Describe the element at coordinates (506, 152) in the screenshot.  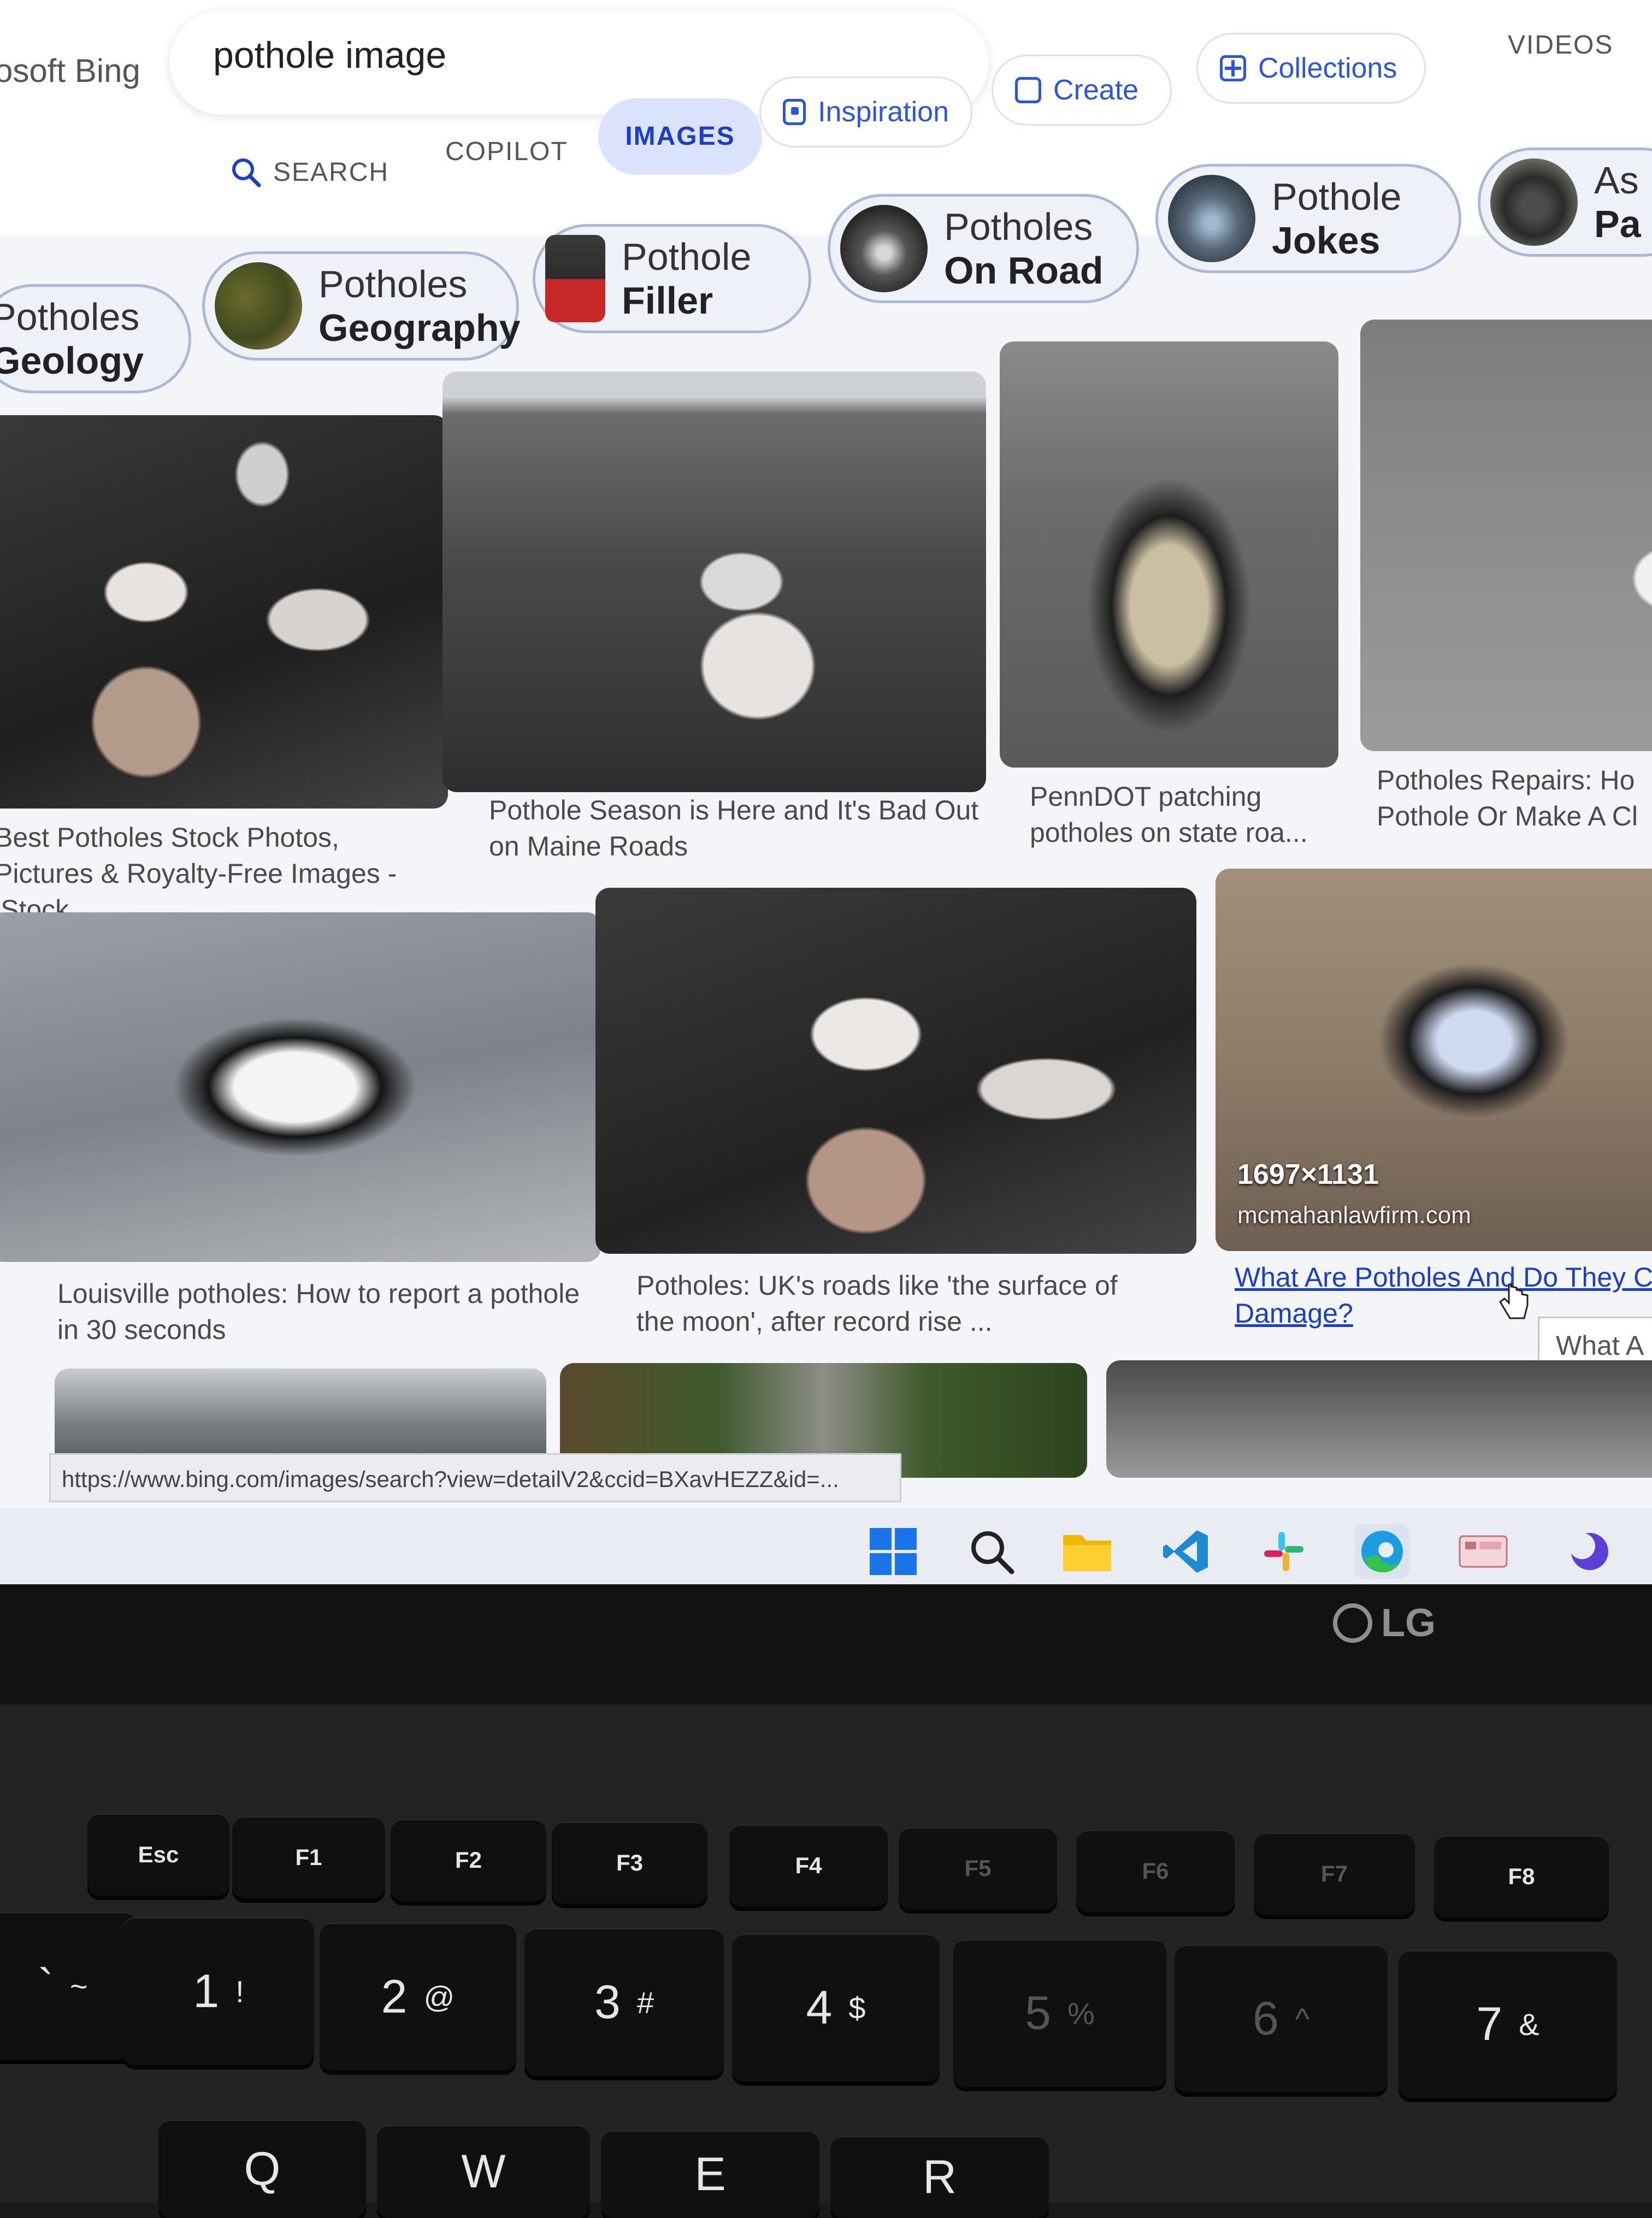
I see `tab-copilot: COPILOT` at that location.